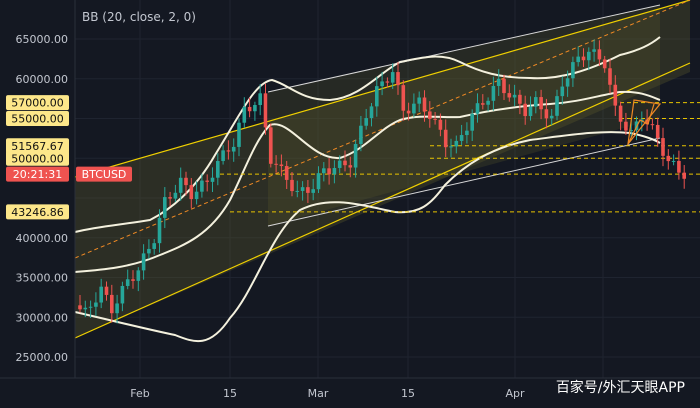 This screenshot has width=700, height=408. Describe the element at coordinates (42, 39) in the screenshot. I see `y-tick-label: 65000.00` at that location.